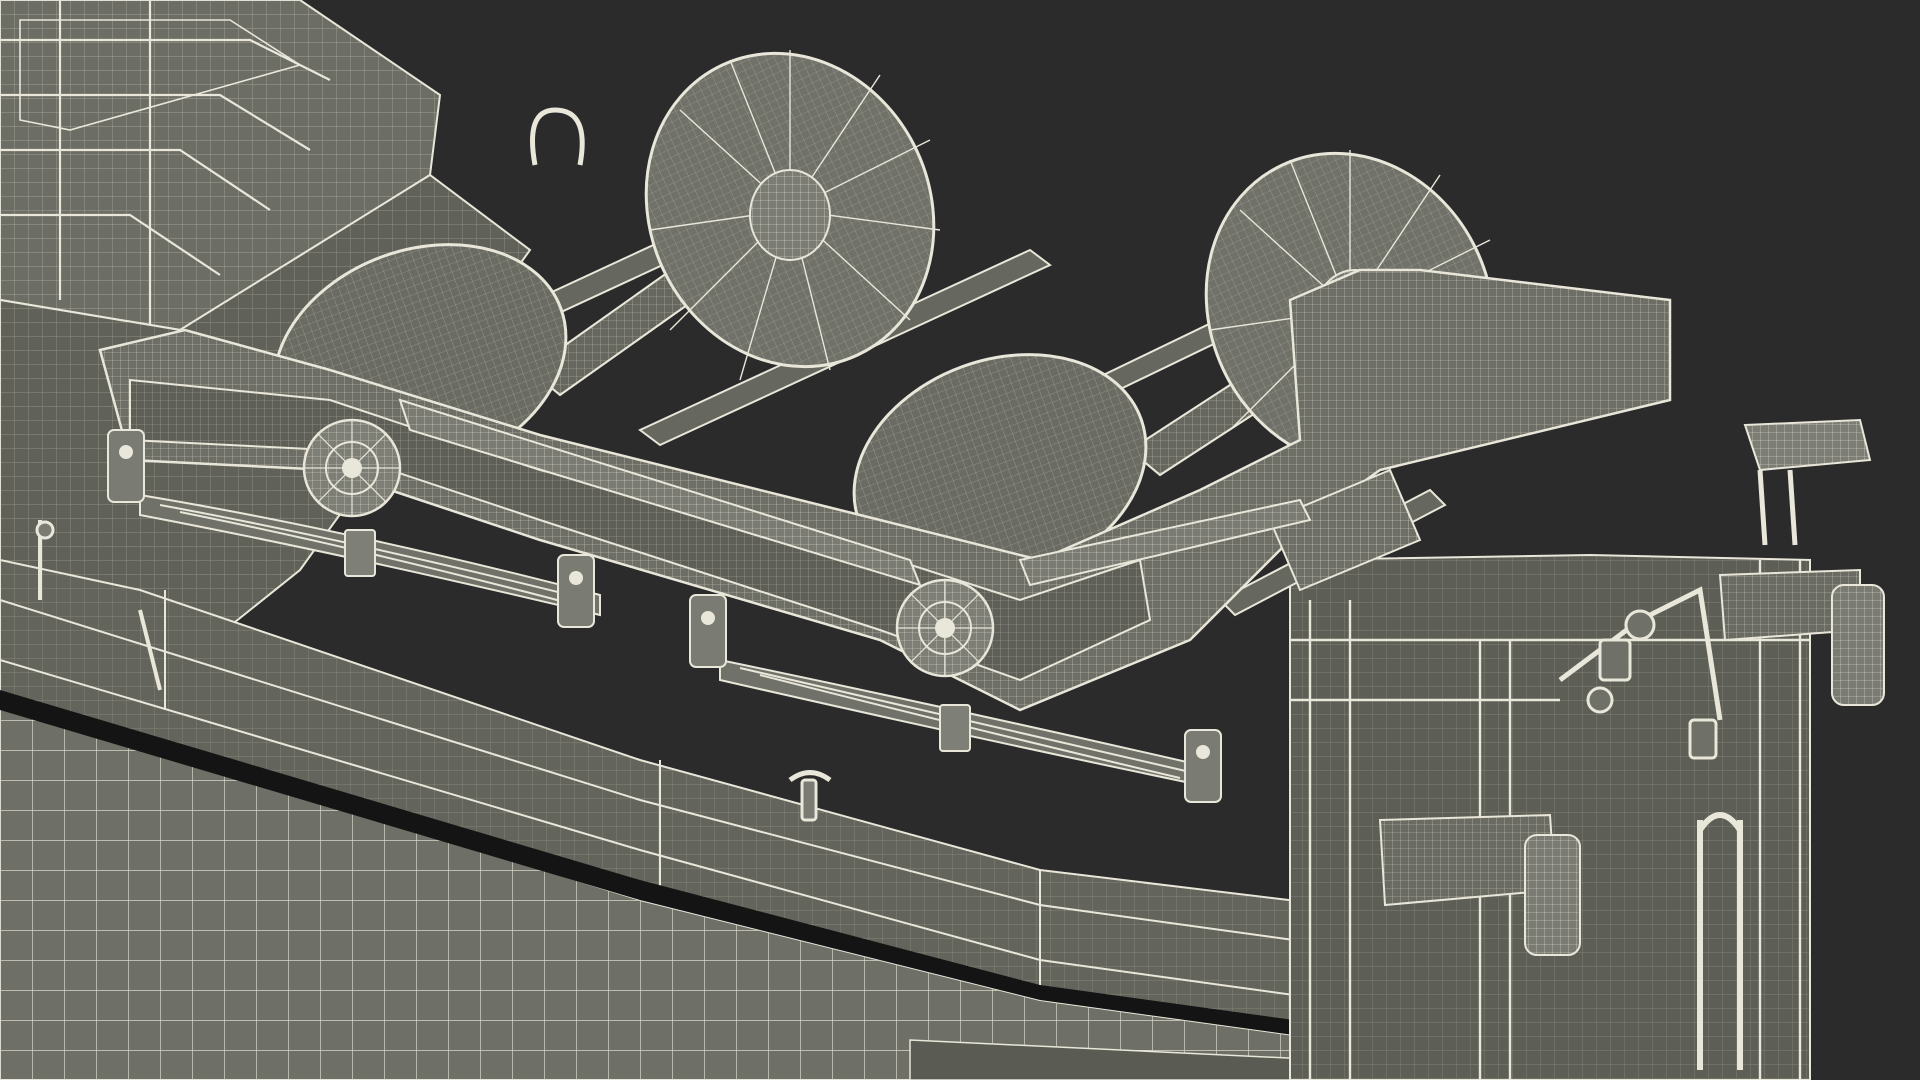 The width and height of the screenshot is (1920, 1080). Describe the element at coordinates (352, 468) in the screenshot. I see `axle-box-left` at that location.